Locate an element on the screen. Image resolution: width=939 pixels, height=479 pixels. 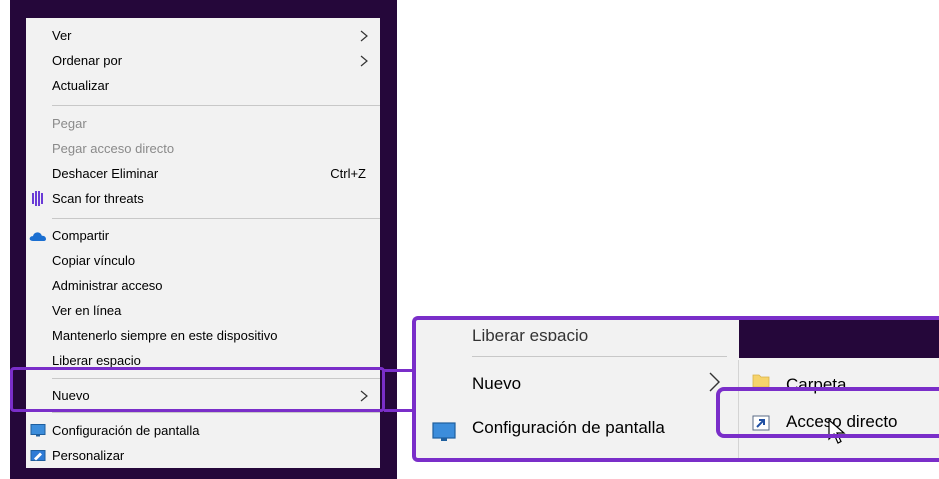
menu-item-label: Ver en línea is located at coordinates (87, 310).